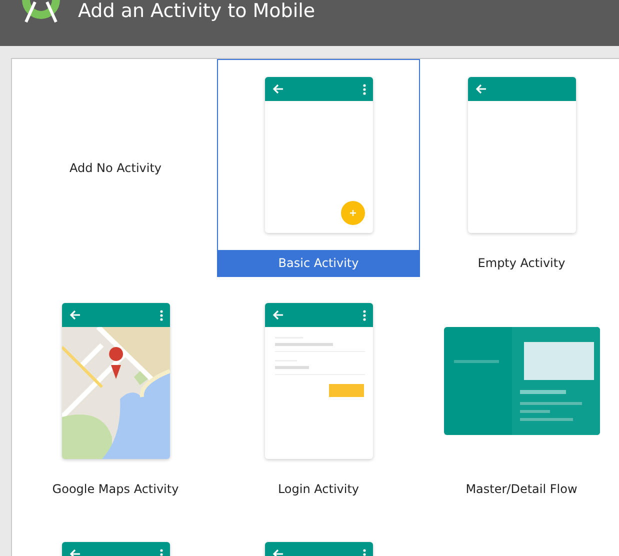 This screenshot has width=619, height=556. Describe the element at coordinates (519, 168) in the screenshot. I see `template-tile: Empty Activity` at that location.